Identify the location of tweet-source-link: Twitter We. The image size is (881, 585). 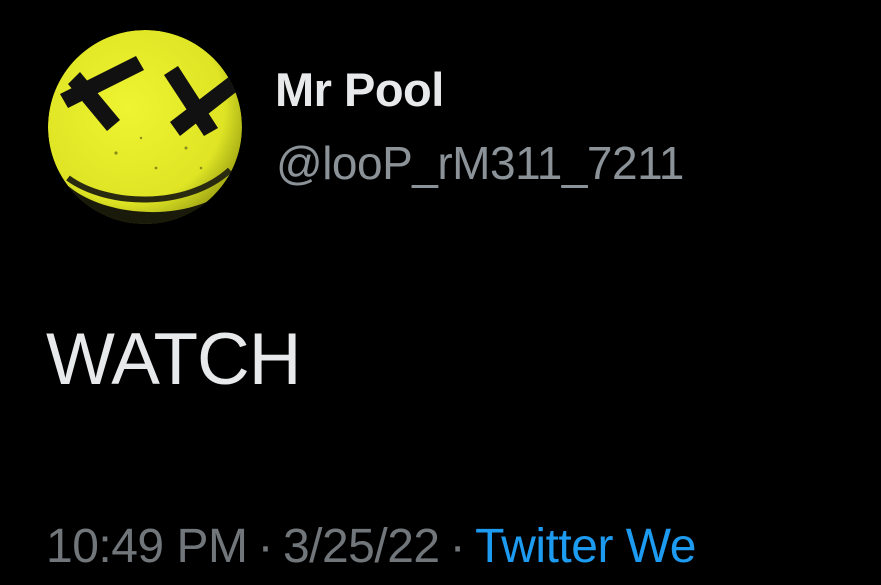
(585, 546).